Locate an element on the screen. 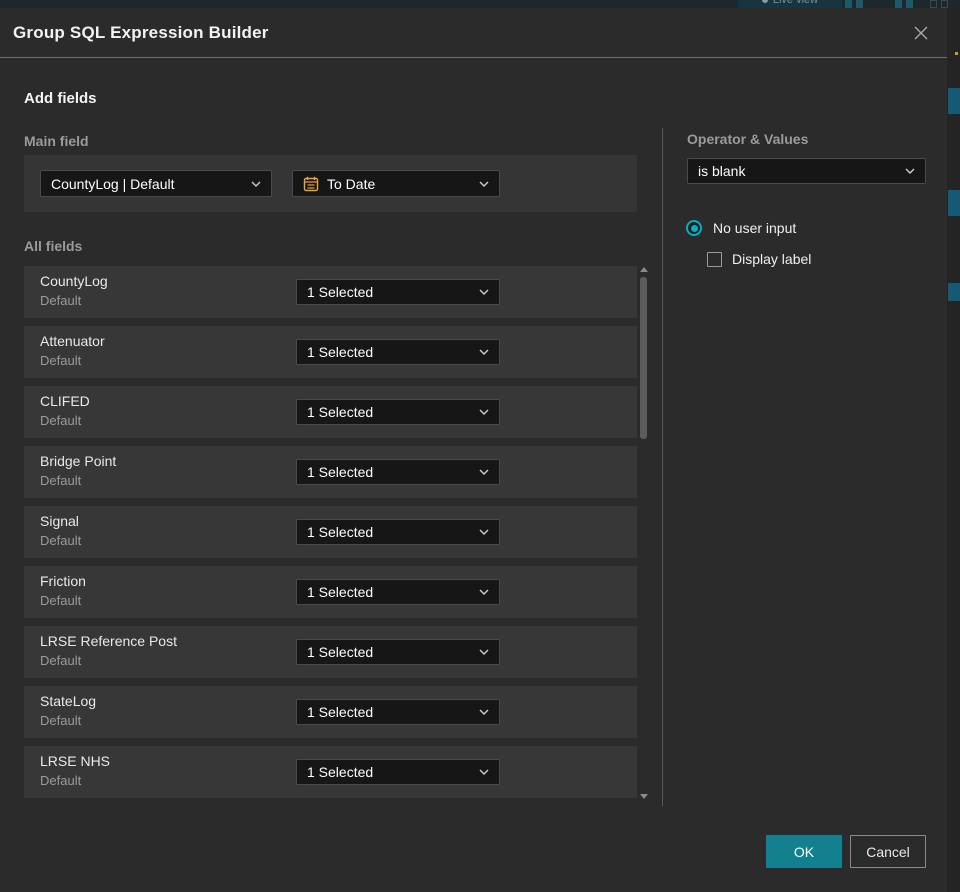 The height and width of the screenshot is (892, 960). display-label-checkbox: Display label is located at coordinates (759, 259).